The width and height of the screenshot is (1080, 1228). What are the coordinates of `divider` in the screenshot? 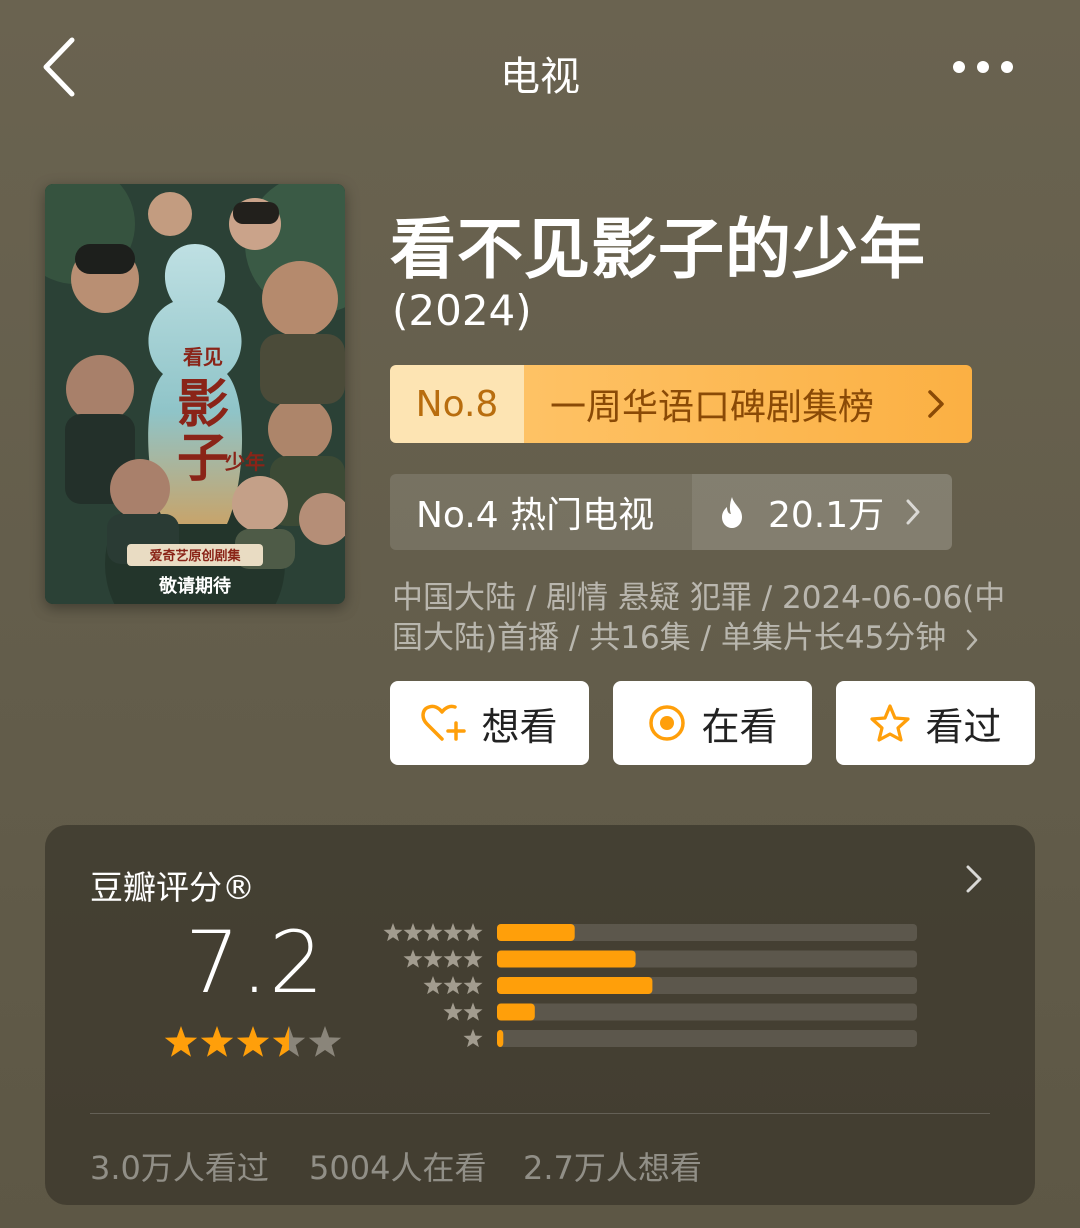 It's located at (540, 1113).